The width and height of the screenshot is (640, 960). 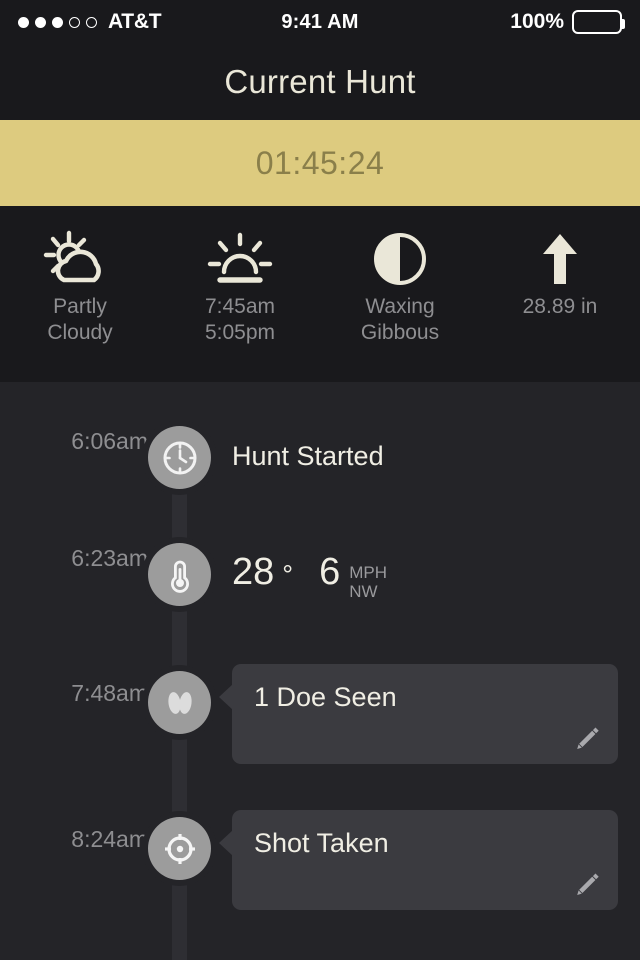 What do you see at coordinates (425, 449) in the screenshot?
I see `timeline-content: Hunt Started` at bounding box center [425, 449].